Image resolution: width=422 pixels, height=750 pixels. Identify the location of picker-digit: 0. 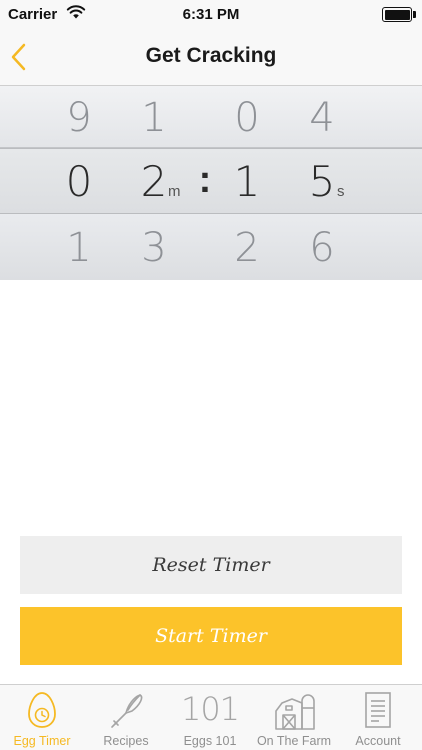
(247, 118).